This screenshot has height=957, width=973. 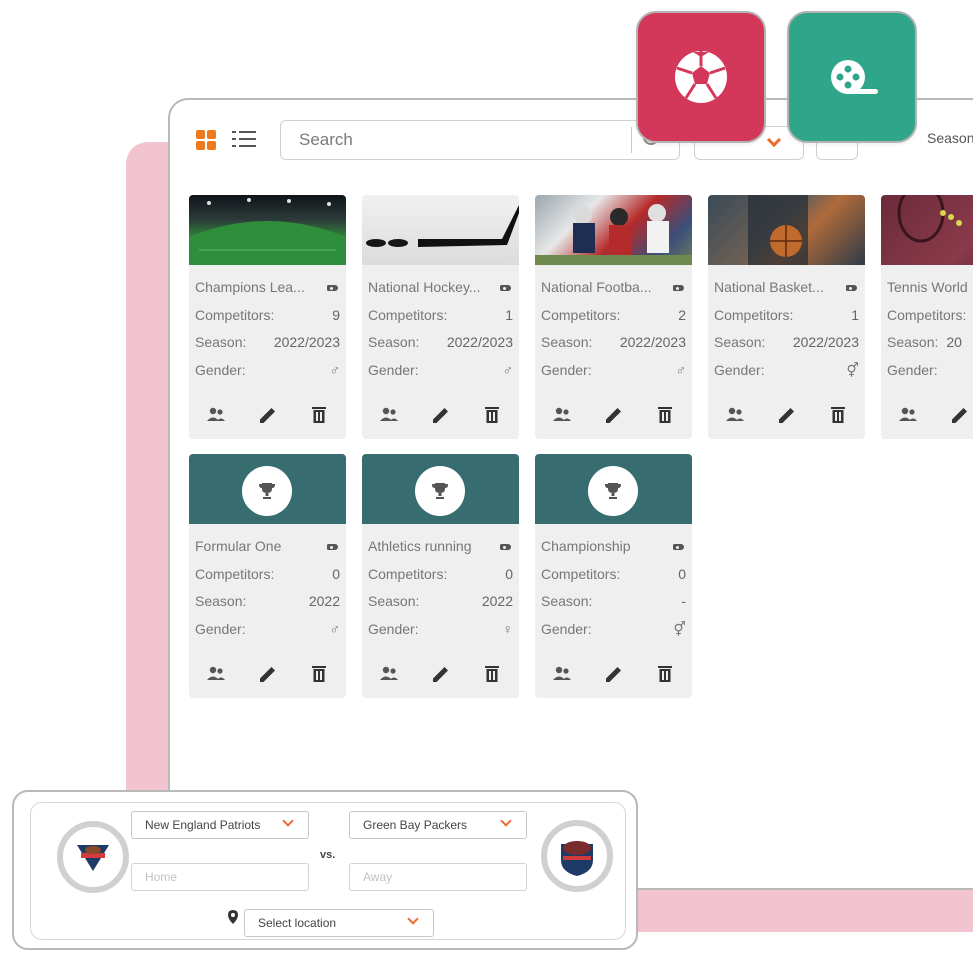 I want to click on soccer-ball-app-icon, so click(x=701, y=77).